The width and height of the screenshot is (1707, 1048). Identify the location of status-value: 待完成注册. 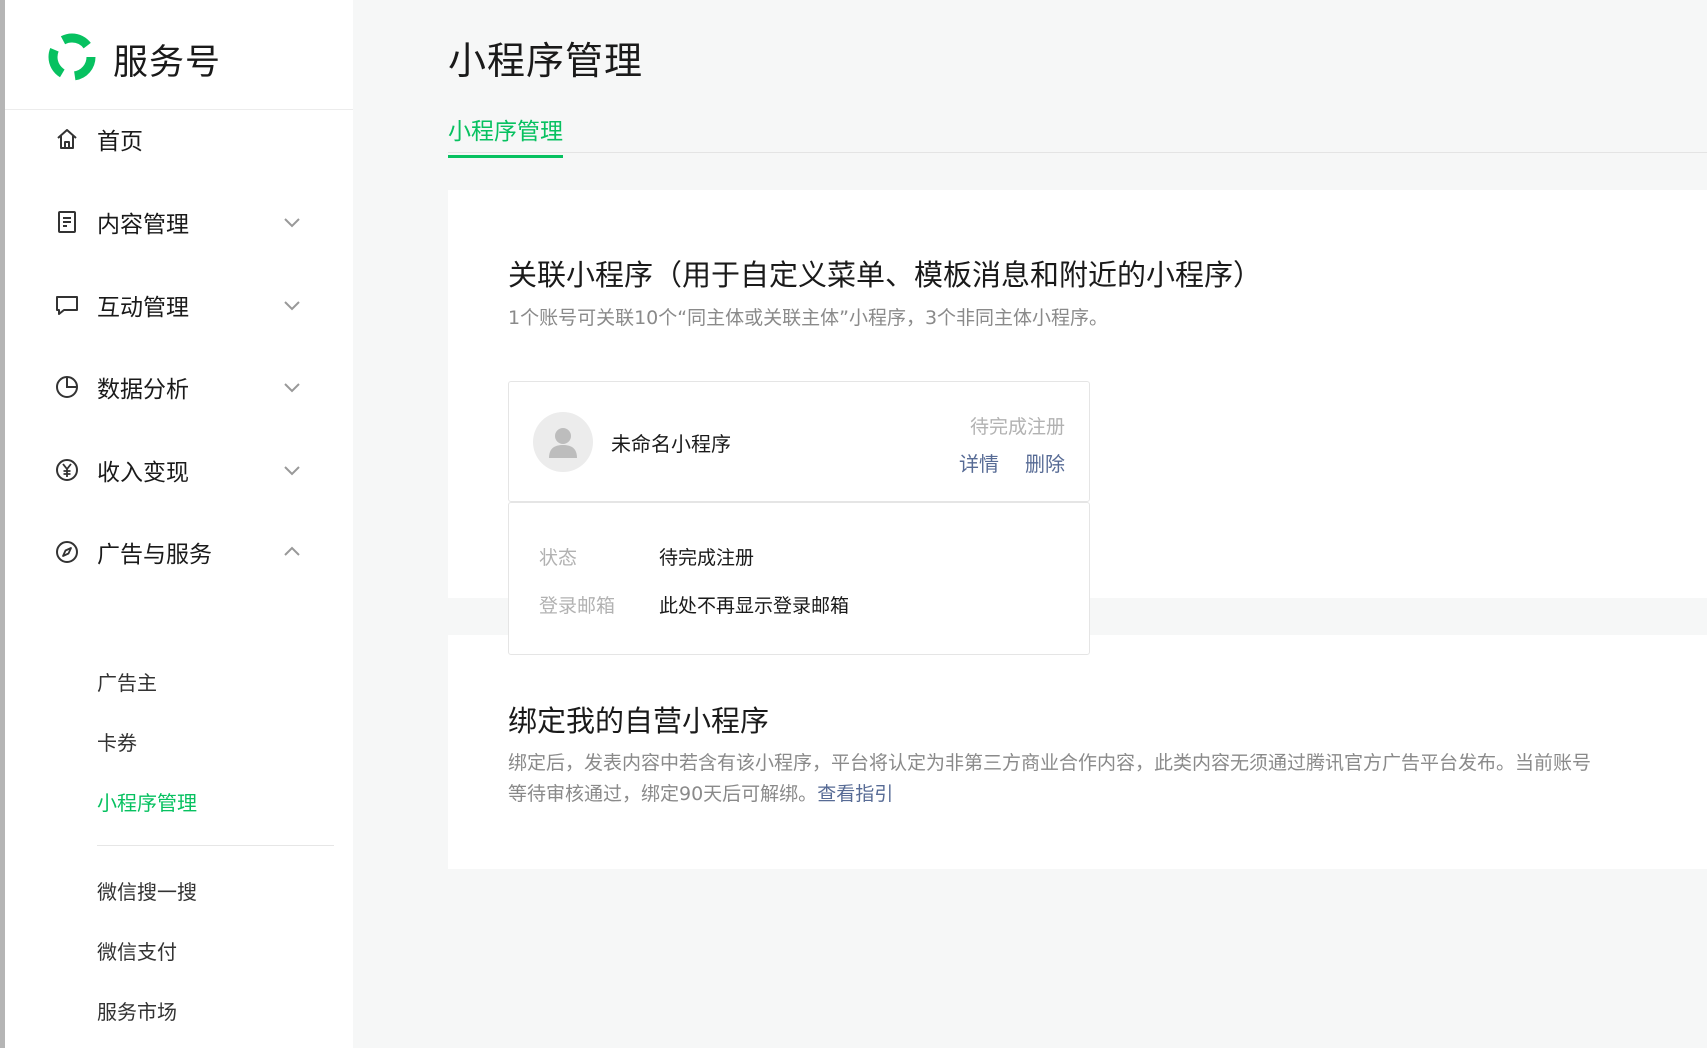
(707, 558).